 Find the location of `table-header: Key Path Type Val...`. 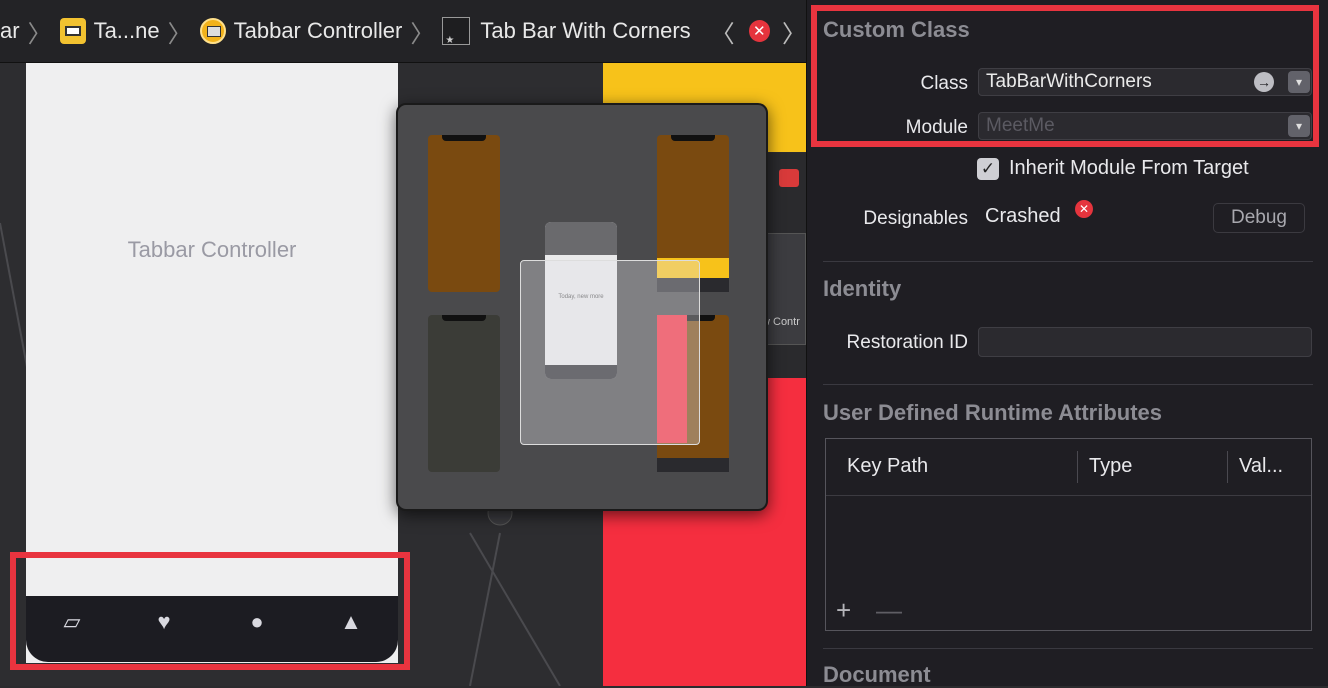

table-header: Key Path Type Val... is located at coordinates (1068, 467).